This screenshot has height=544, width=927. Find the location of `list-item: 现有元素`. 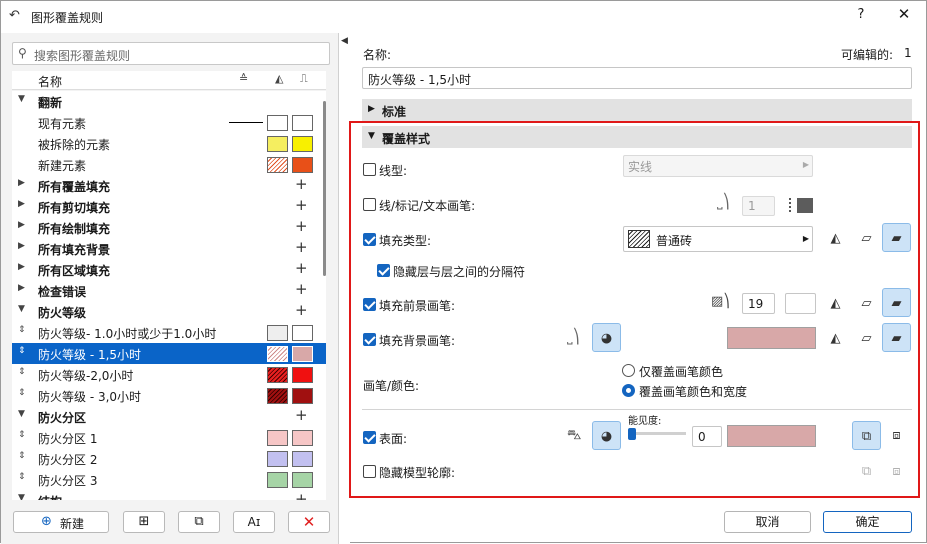

list-item: 现有元素 is located at coordinates (169, 122).